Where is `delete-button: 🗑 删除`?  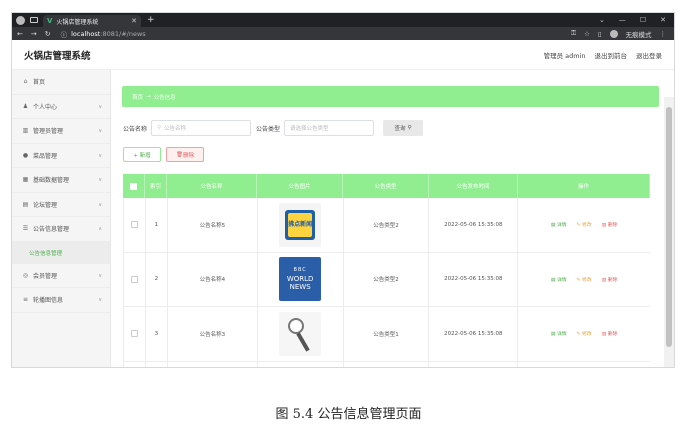
delete-button: 🗑 删除 is located at coordinates (185, 154).